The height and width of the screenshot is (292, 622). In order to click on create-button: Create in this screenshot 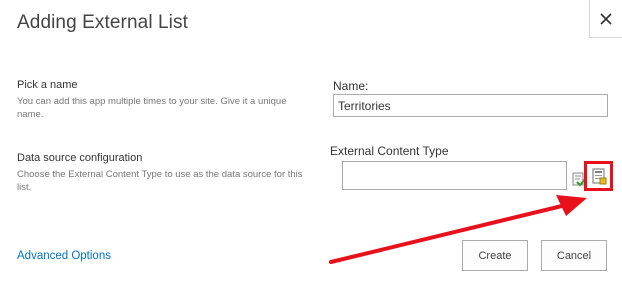, I will do `click(495, 255)`.